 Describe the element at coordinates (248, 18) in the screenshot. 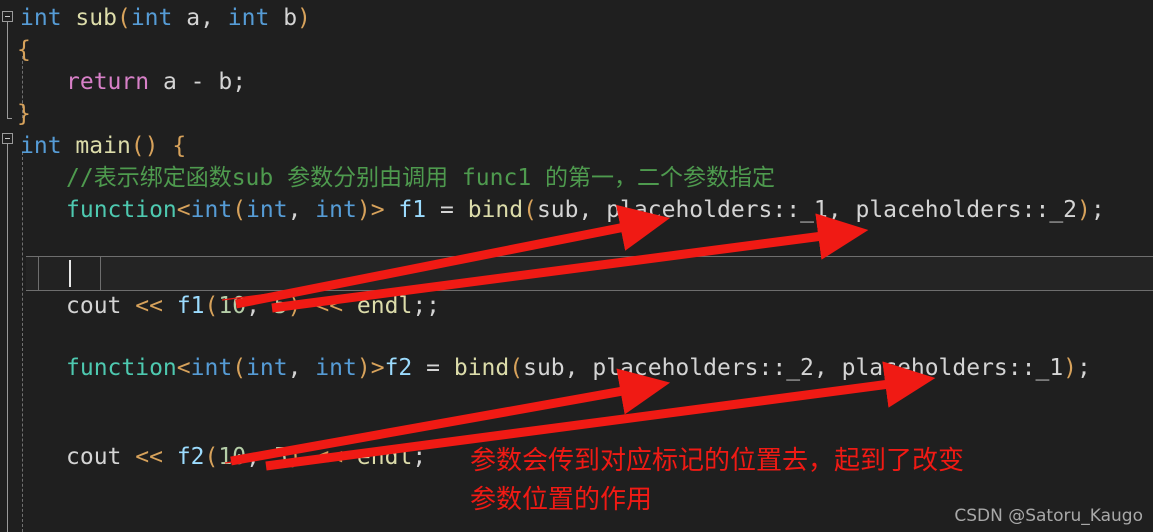

I see `token-param-type-int-b: int` at that location.